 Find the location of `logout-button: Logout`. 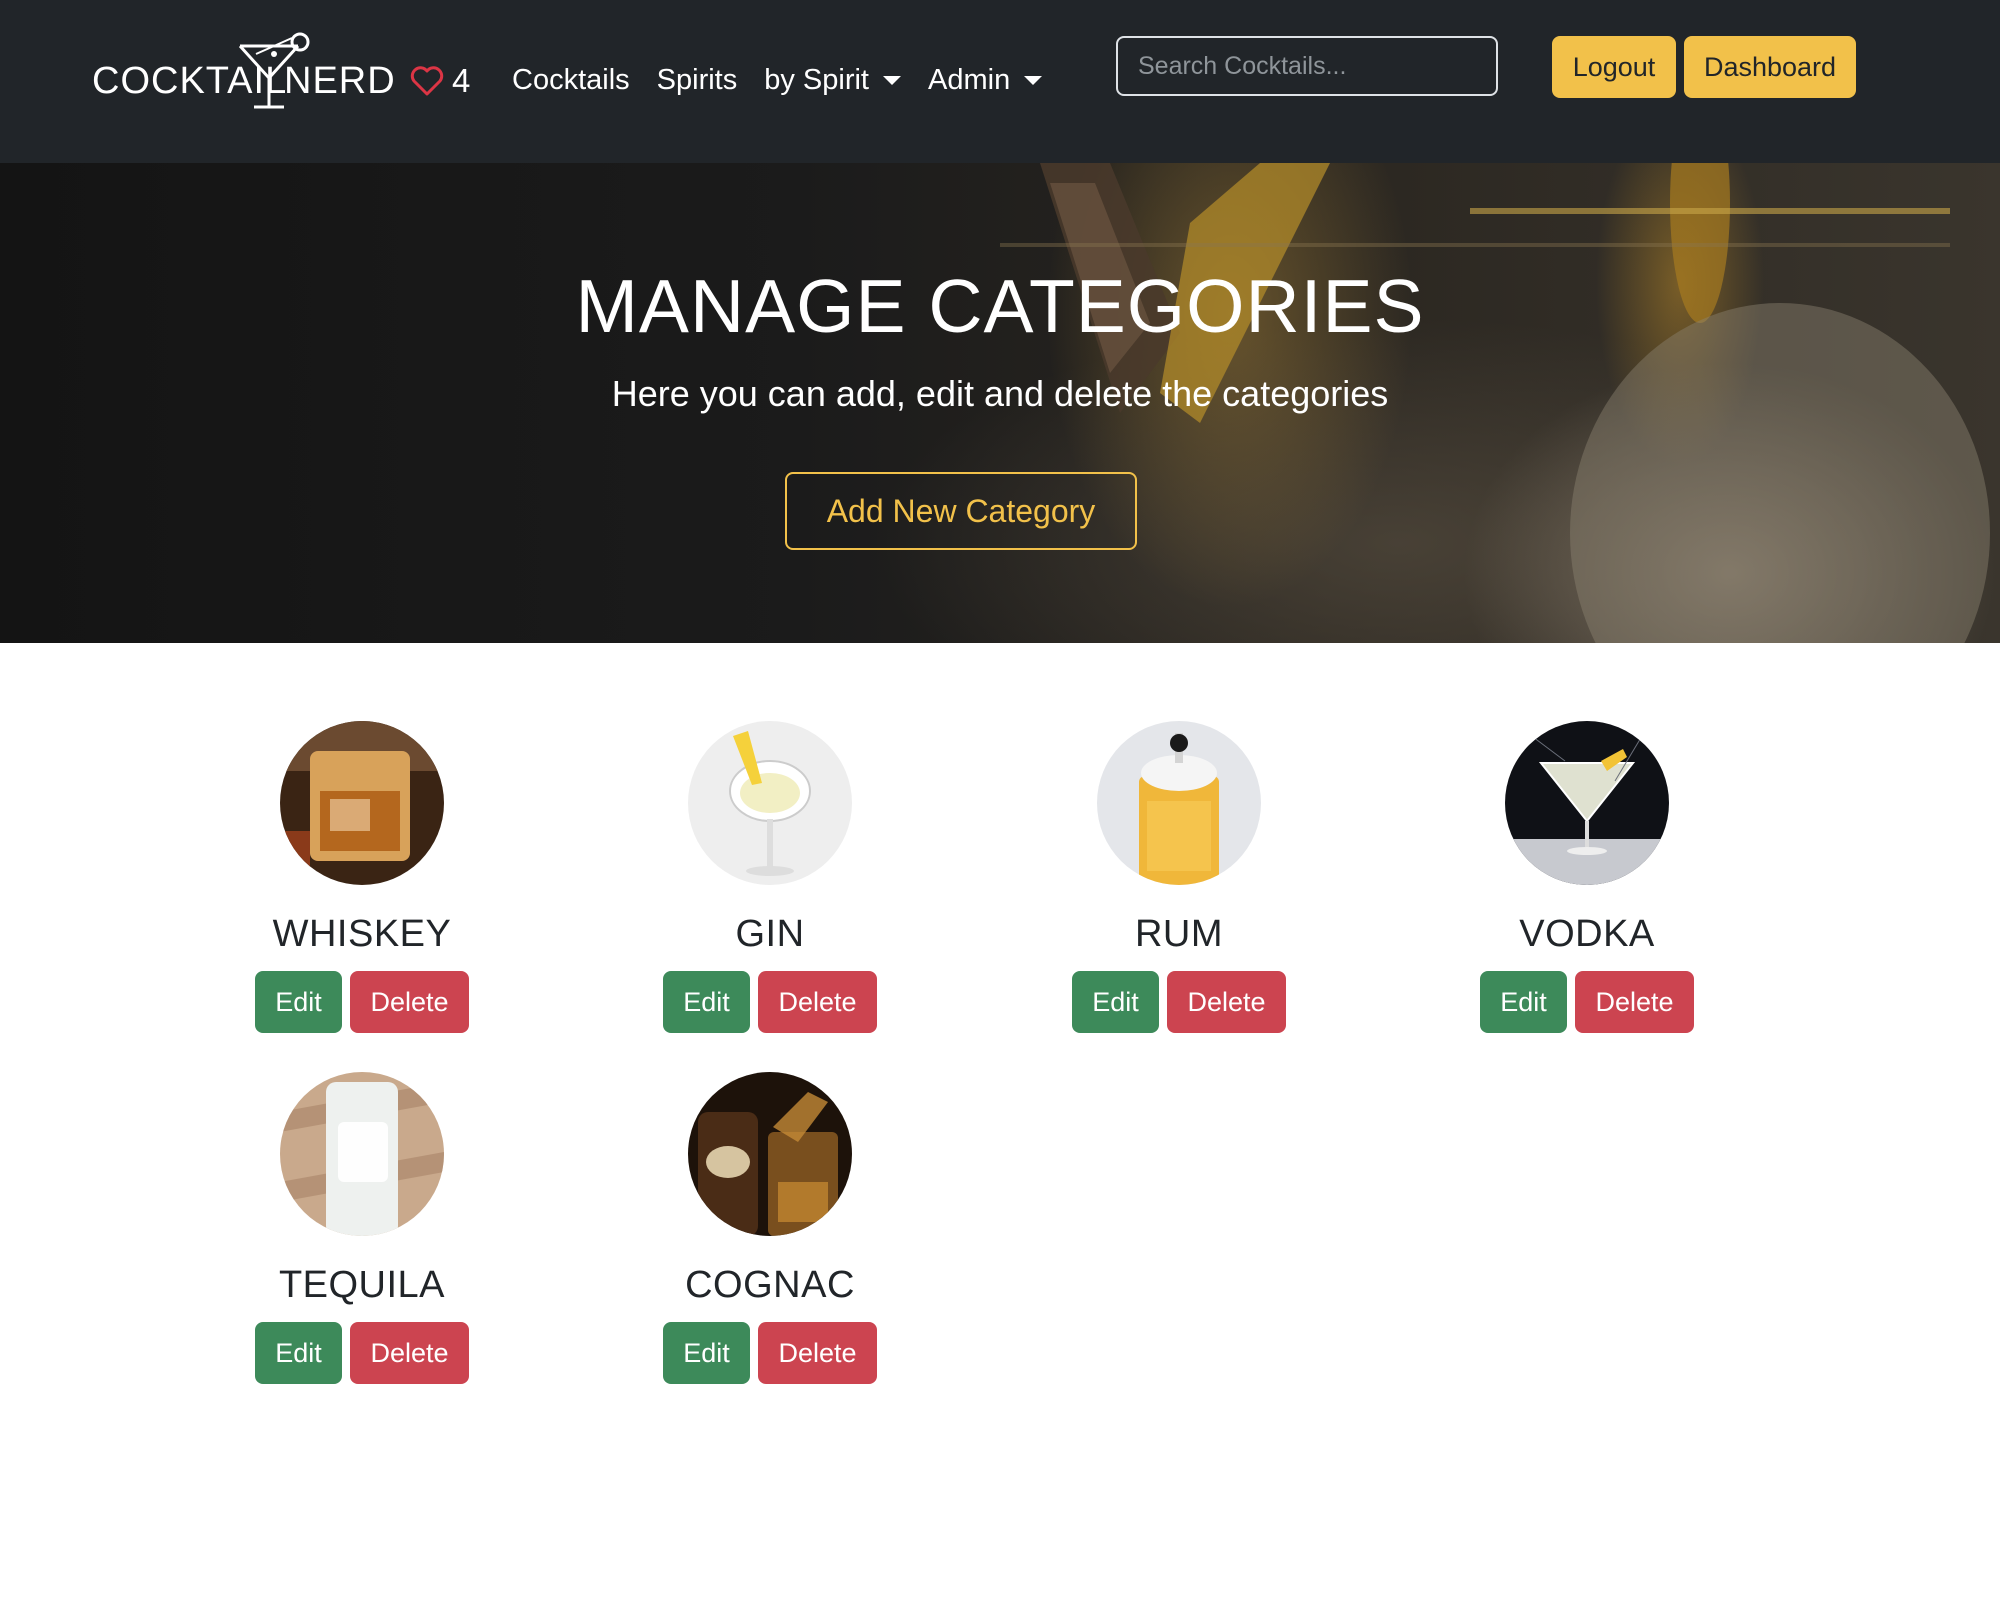

logout-button: Logout is located at coordinates (1614, 67).